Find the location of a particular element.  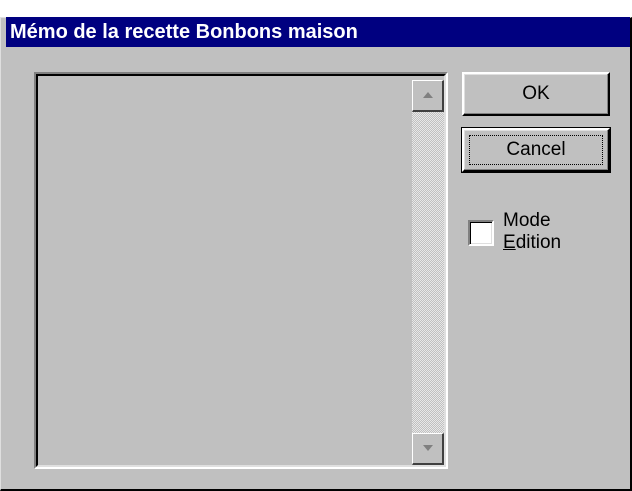

mode-edition-label: Mode Edition is located at coordinates (532, 232).